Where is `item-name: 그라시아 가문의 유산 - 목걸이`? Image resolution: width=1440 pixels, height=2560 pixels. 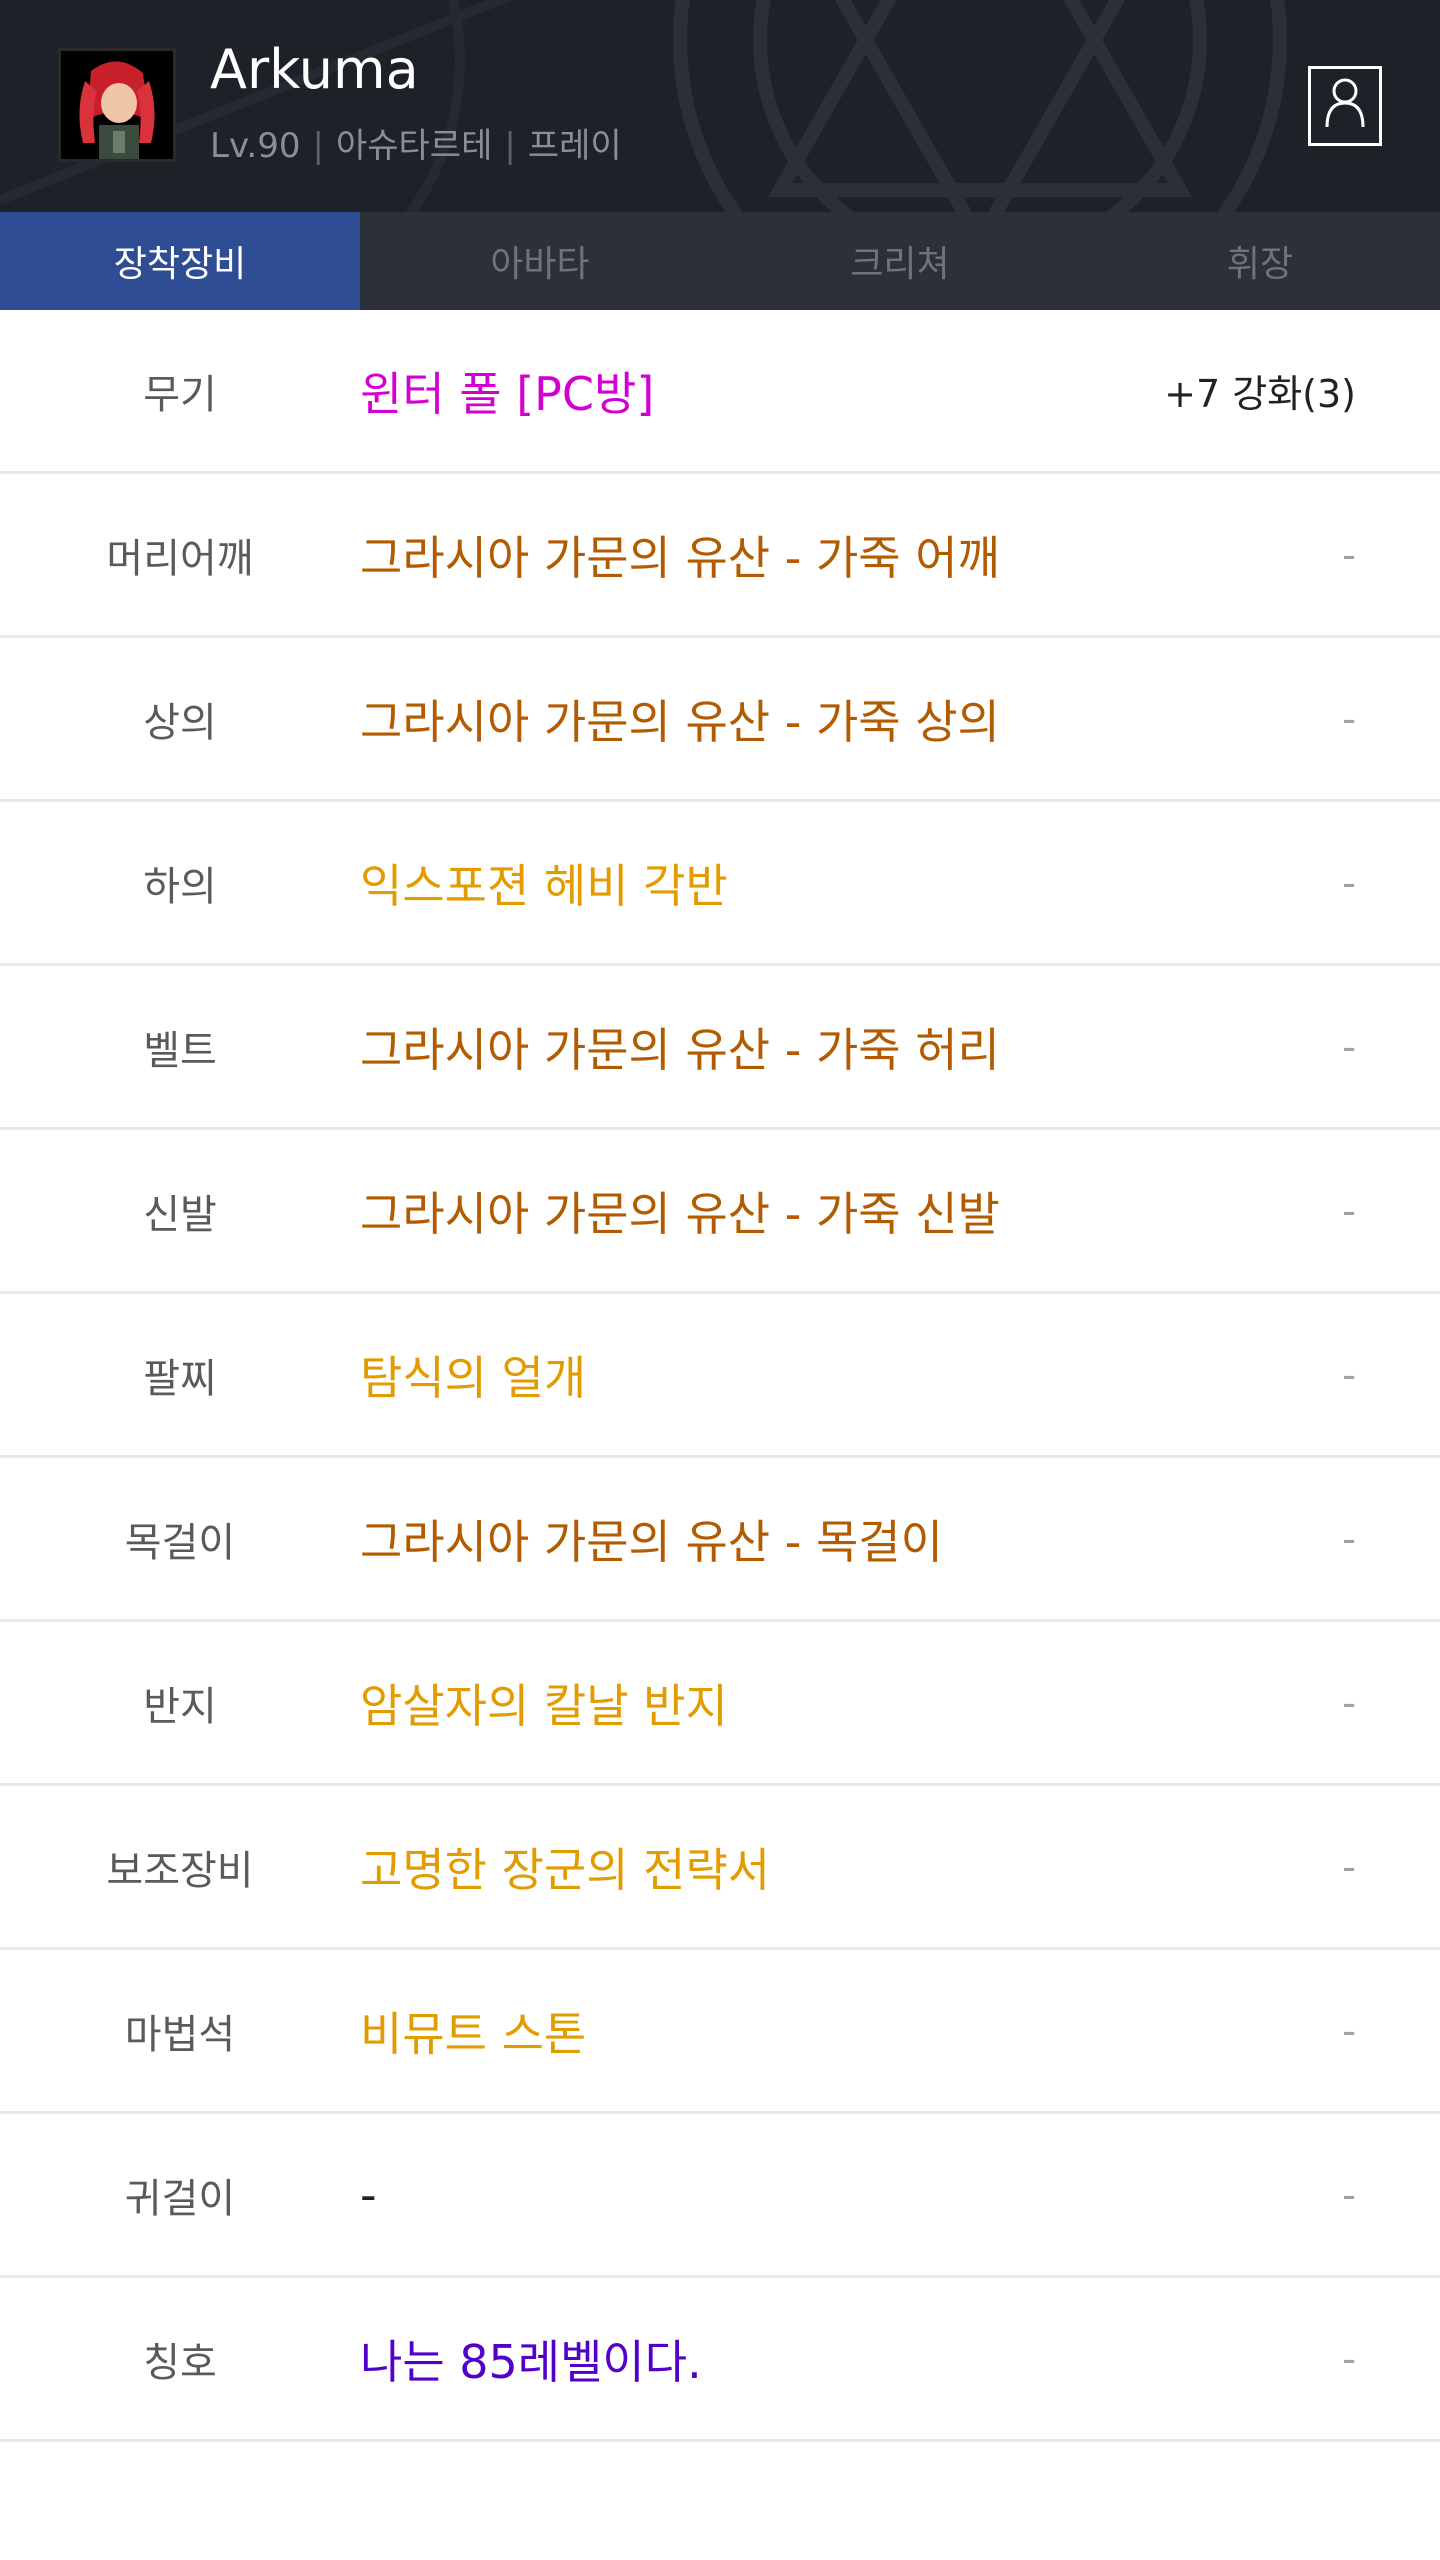 item-name: 그라시아 가문의 유산 - 목걸이 is located at coordinates (651, 1541).